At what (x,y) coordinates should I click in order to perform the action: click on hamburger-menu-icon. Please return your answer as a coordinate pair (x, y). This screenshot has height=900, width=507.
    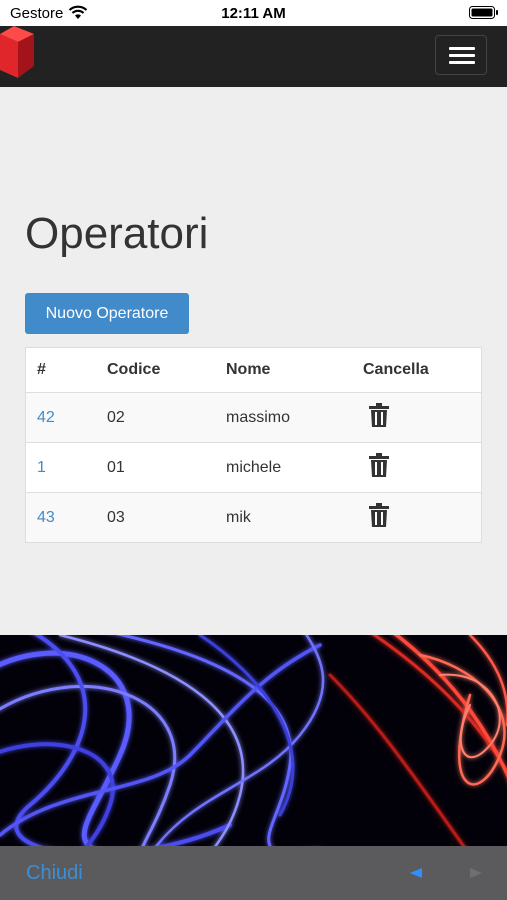
    Looking at the image, I should click on (462, 48).